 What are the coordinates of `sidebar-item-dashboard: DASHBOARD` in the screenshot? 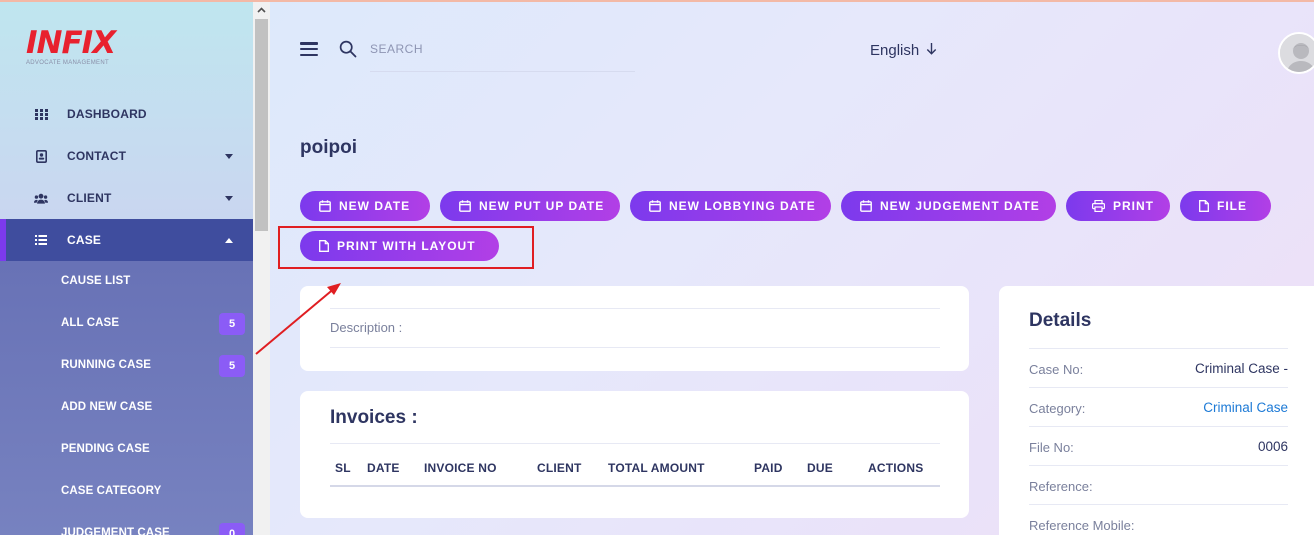 It's located at (126, 114).